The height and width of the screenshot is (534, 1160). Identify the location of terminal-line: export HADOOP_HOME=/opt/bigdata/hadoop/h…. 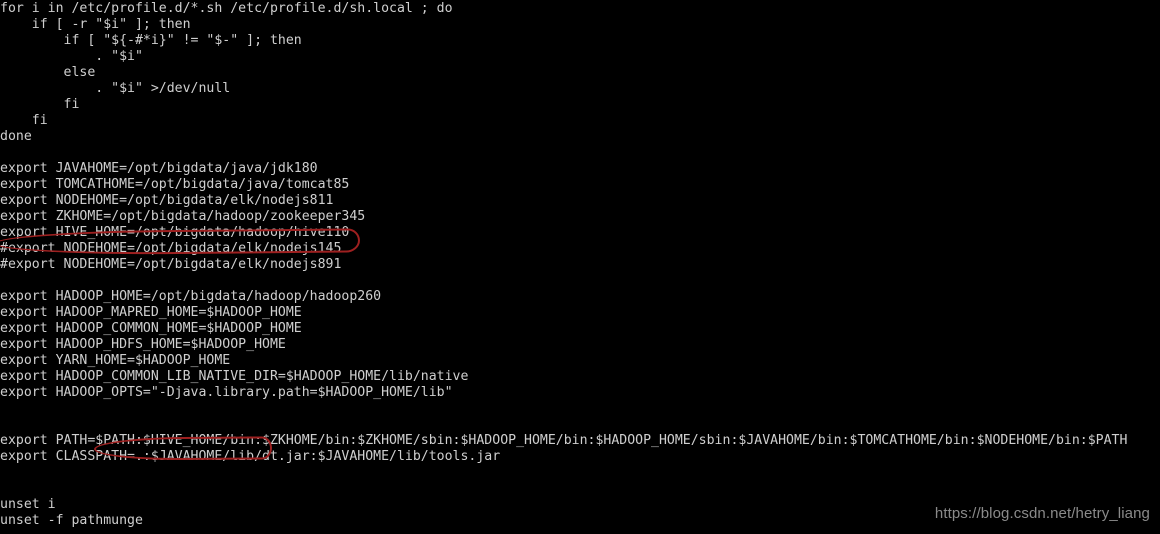
(191, 296).